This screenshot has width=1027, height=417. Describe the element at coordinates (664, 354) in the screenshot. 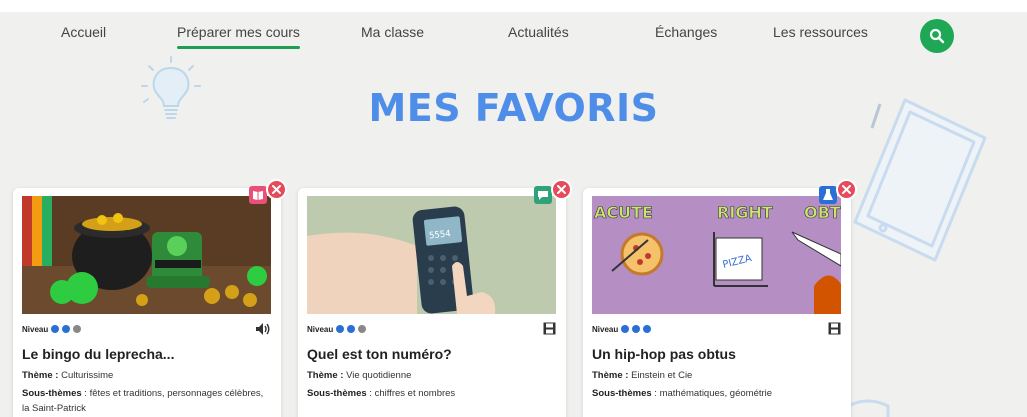

I see `card-title: Un hip-hop pas obtus` at that location.